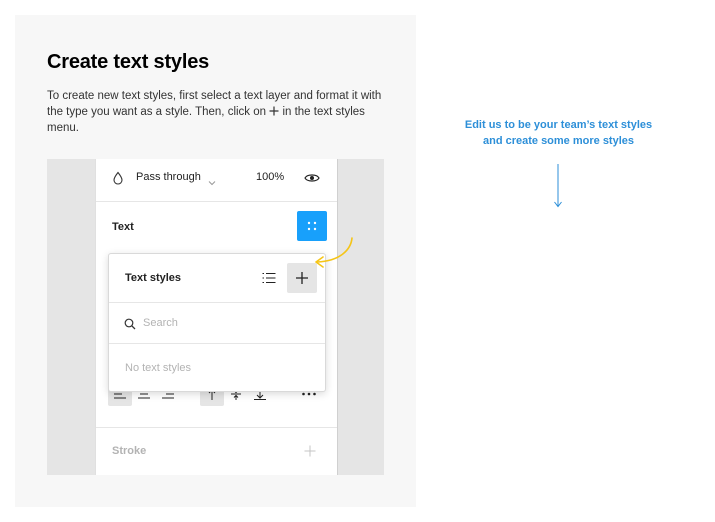 Image resolution: width=715 pixels, height=522 pixels. I want to click on down-arrow-icon, so click(558, 186).